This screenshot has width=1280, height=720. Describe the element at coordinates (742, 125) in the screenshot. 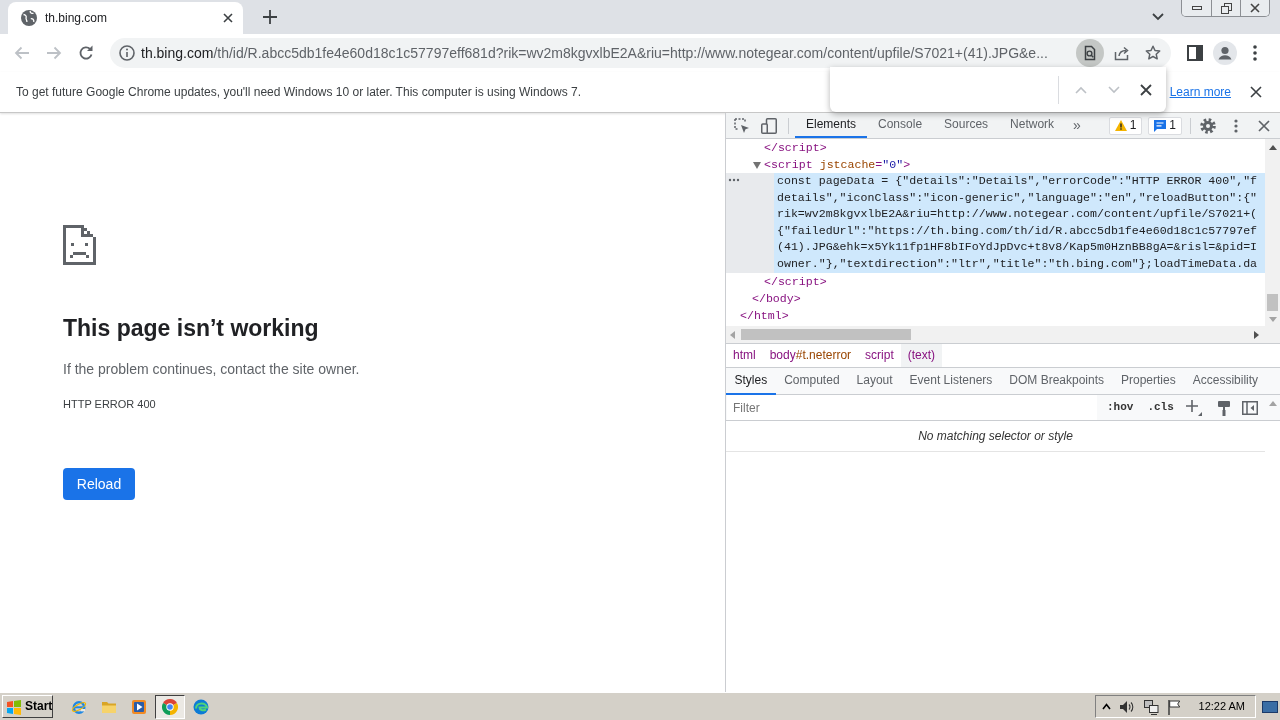

I see `inspect-element-icon` at that location.